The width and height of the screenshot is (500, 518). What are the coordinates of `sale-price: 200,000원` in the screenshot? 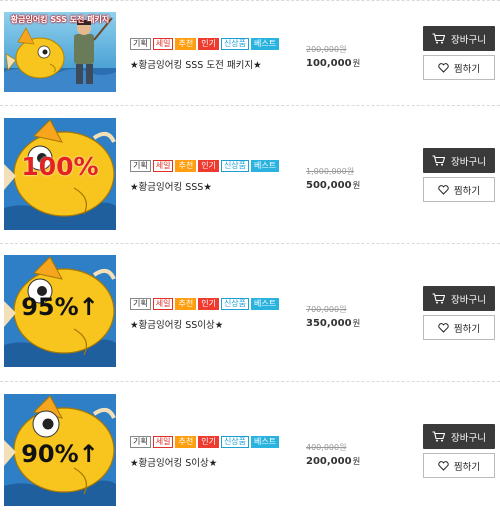 It's located at (333, 461).